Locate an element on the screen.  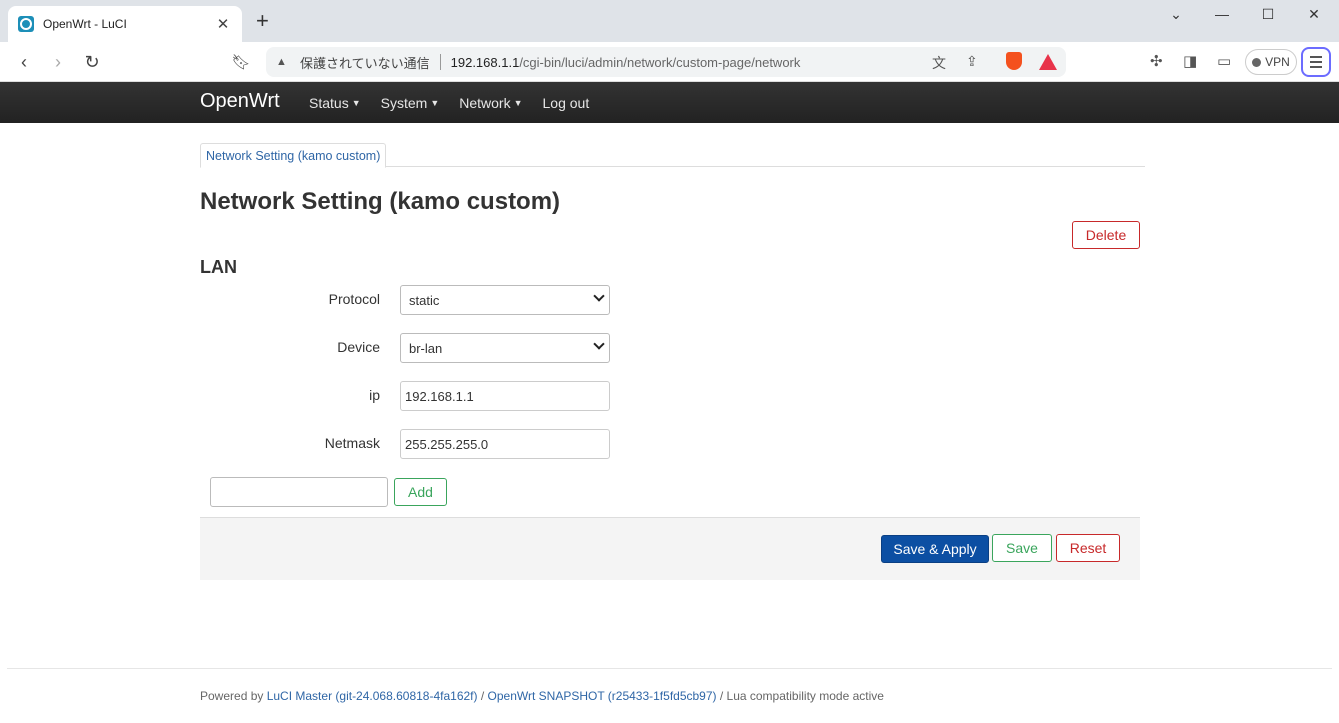
device-value: br-lan is located at coordinates (426, 348).